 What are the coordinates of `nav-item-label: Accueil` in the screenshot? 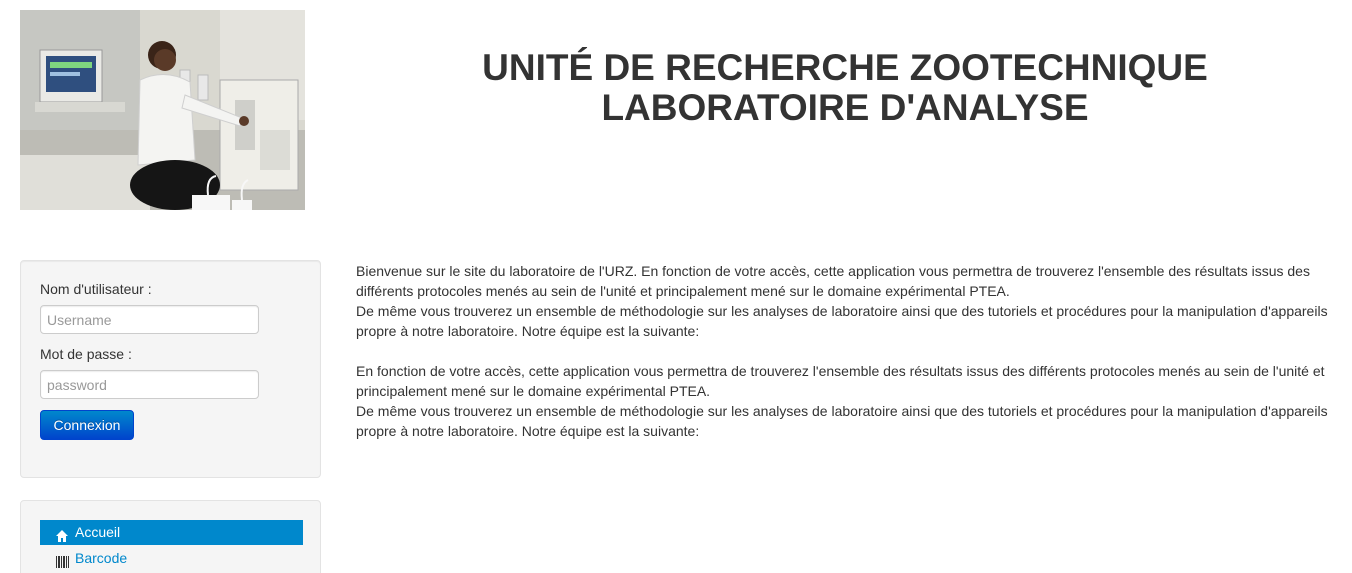 It's located at (98, 532).